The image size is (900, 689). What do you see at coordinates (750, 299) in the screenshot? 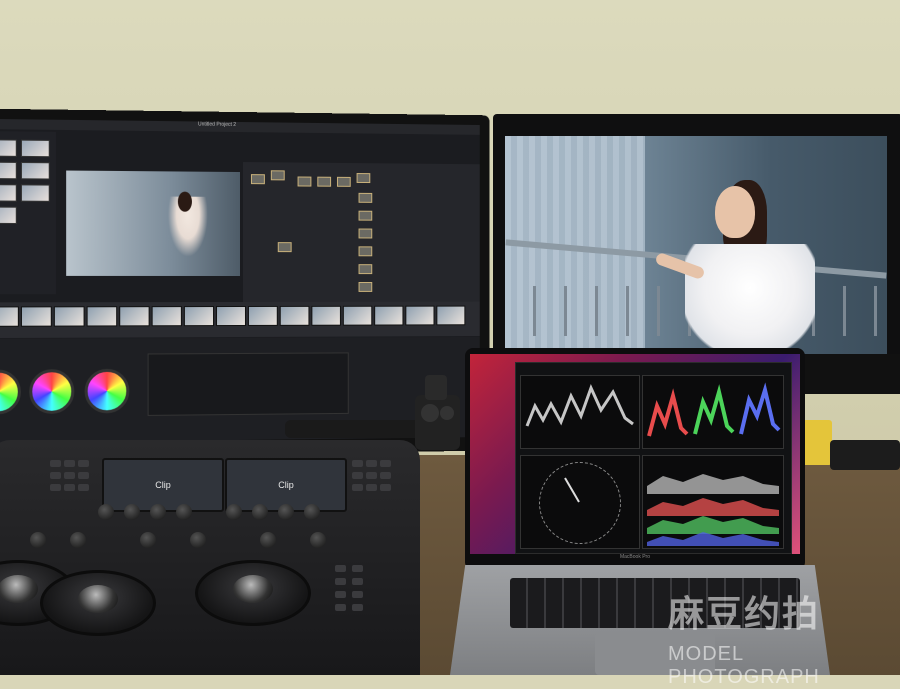
I see `model-white-dress` at bounding box center [750, 299].